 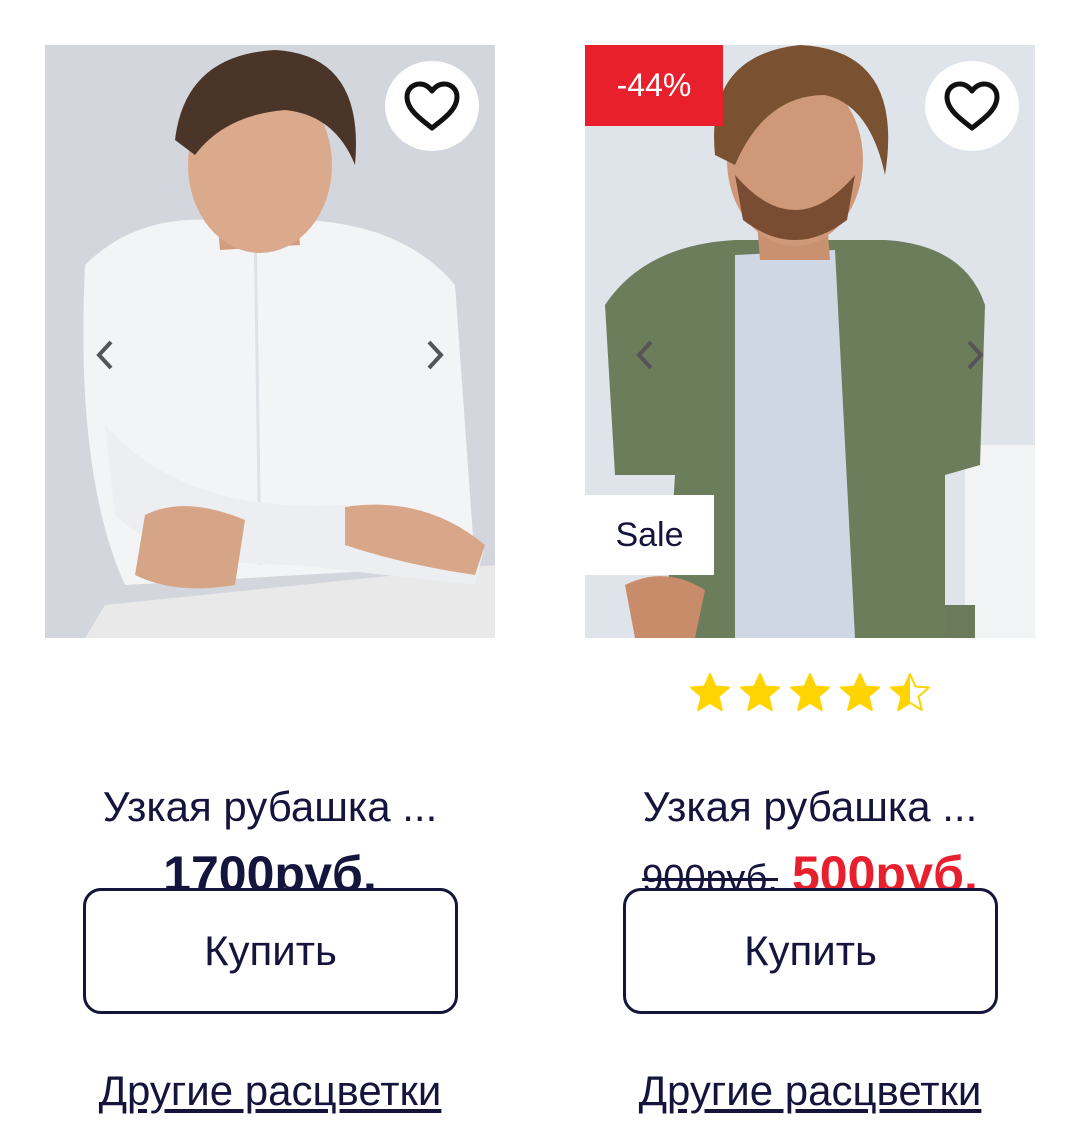 I want to click on rating-stars, so click(x=810, y=695).